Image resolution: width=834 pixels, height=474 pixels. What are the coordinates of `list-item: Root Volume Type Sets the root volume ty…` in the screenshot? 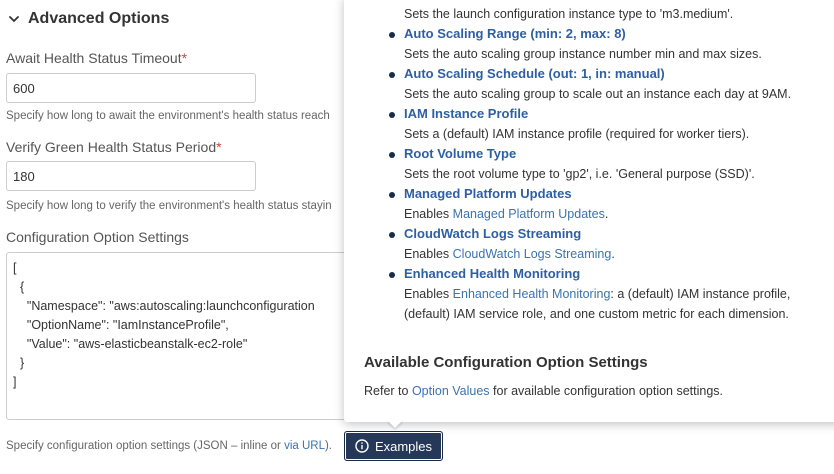 It's located at (611, 164).